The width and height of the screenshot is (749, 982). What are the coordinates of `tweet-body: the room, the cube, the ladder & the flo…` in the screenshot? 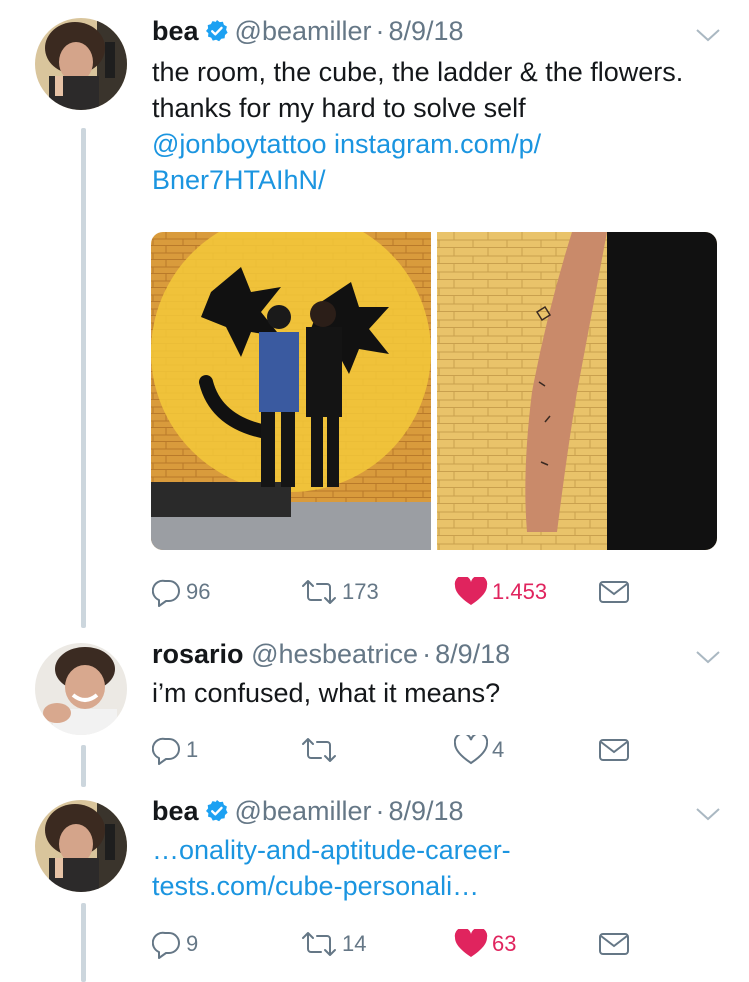 It's located at (418, 90).